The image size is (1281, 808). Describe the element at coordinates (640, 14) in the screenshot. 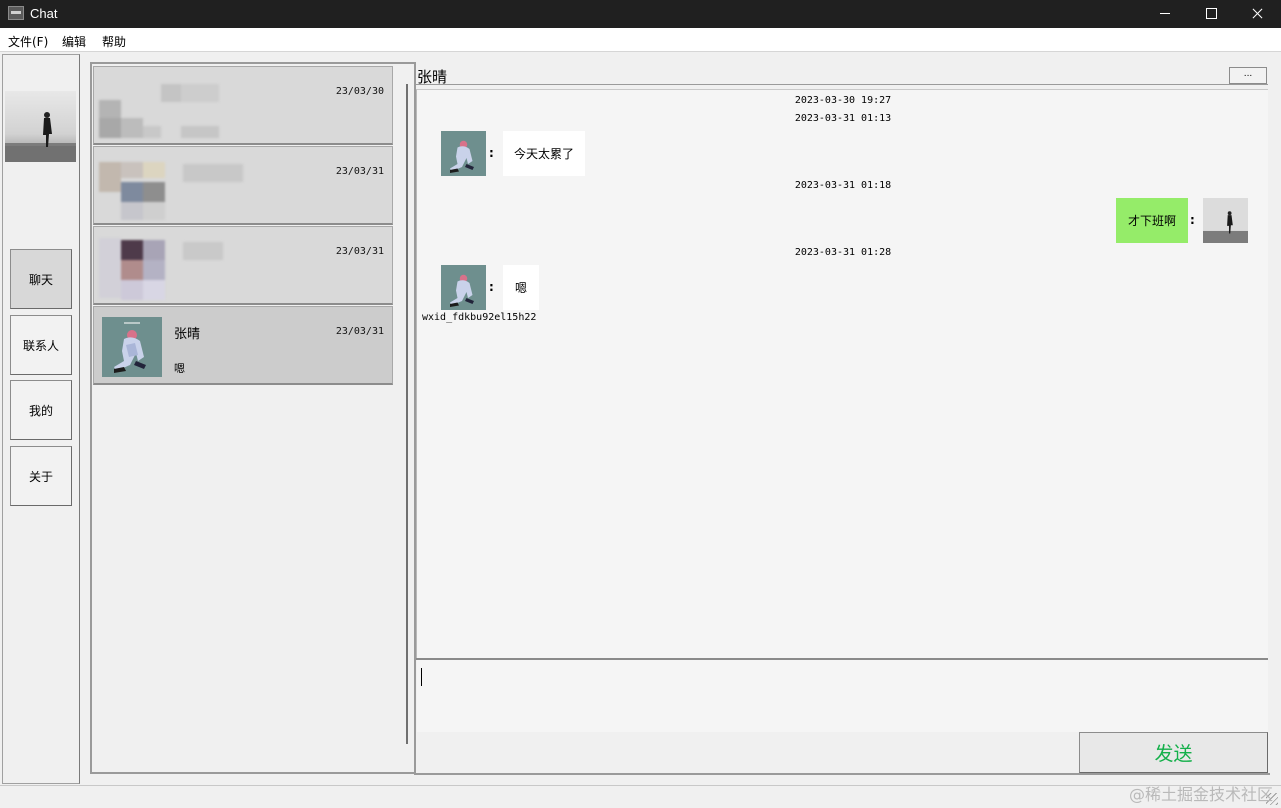

I see `title-bar: Chat` at that location.